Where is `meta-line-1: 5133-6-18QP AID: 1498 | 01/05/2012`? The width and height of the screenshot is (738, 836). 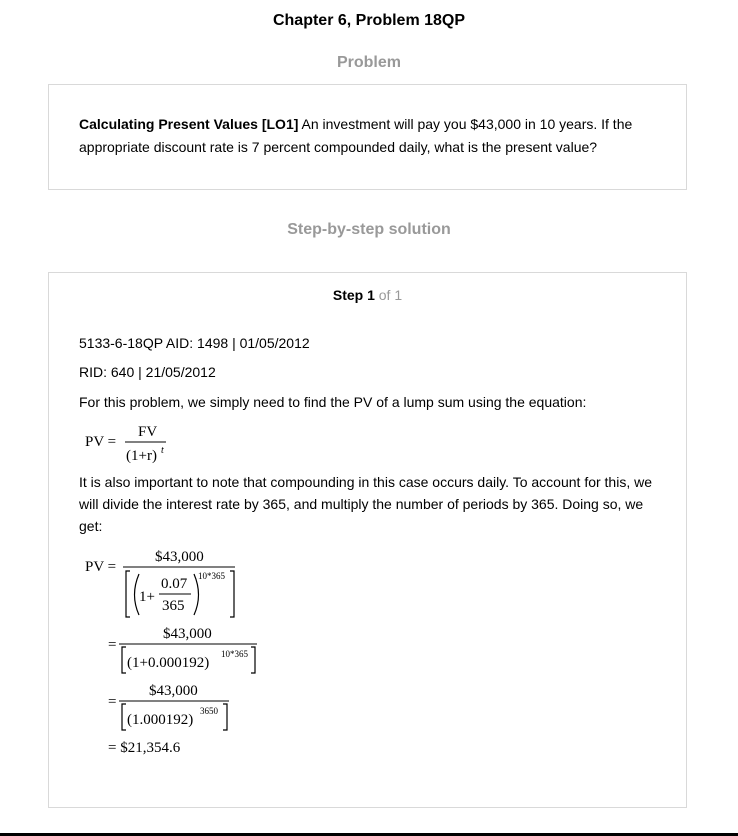 meta-line-1: 5133-6-18QP AID: 1498 | 01/05/2012 is located at coordinates (194, 343).